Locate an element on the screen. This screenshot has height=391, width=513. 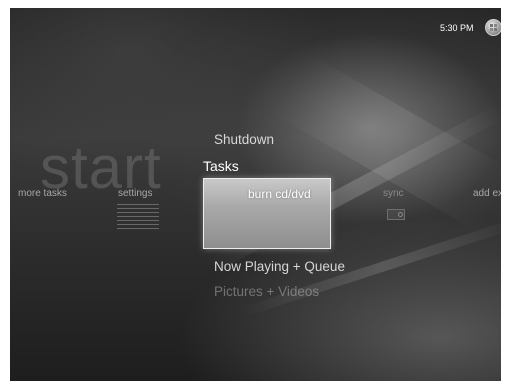
menu-item-pictures-videos: Pictures + Videos is located at coordinates (266, 291).